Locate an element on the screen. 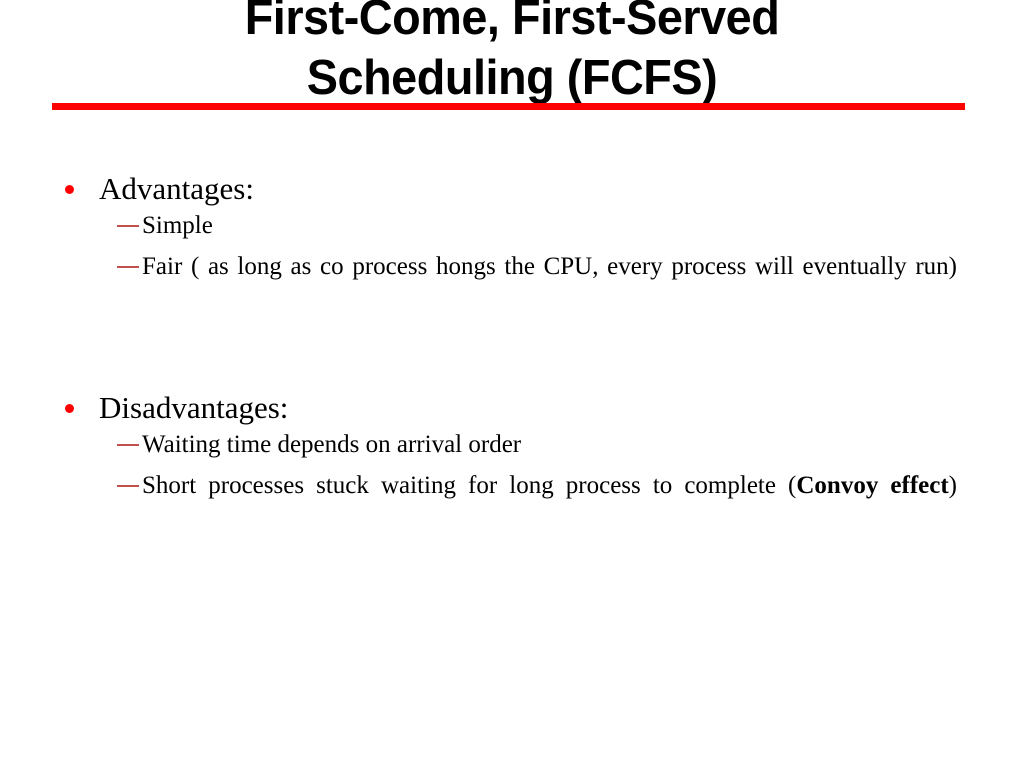 The image size is (1024, 768). sub-bullet-waiting-time-text: Waiting time depends on arrival order is located at coordinates (332, 444).